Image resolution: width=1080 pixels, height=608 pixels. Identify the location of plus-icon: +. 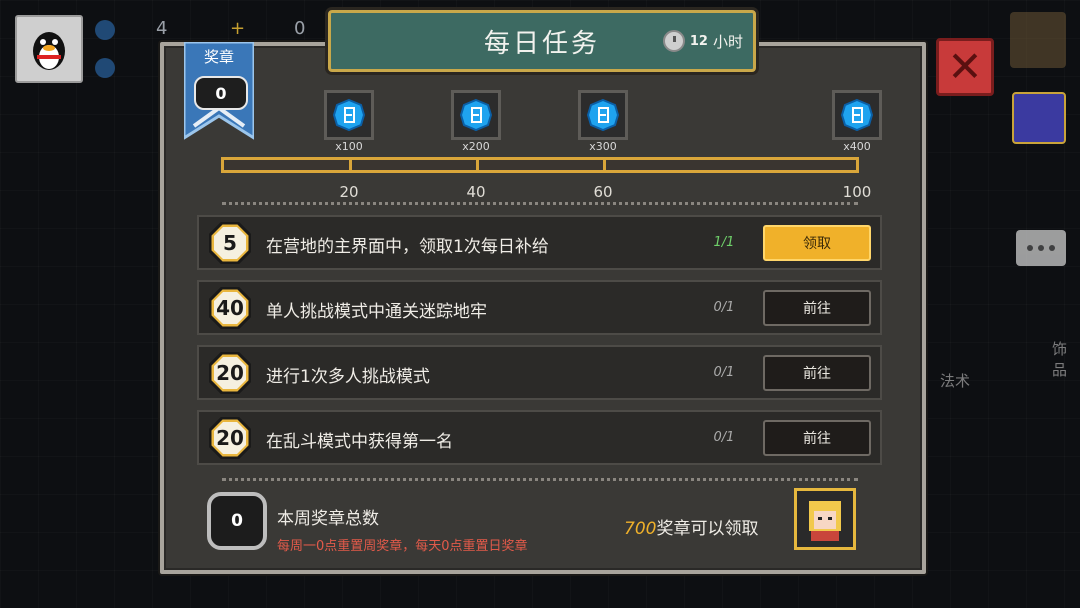
(238, 28).